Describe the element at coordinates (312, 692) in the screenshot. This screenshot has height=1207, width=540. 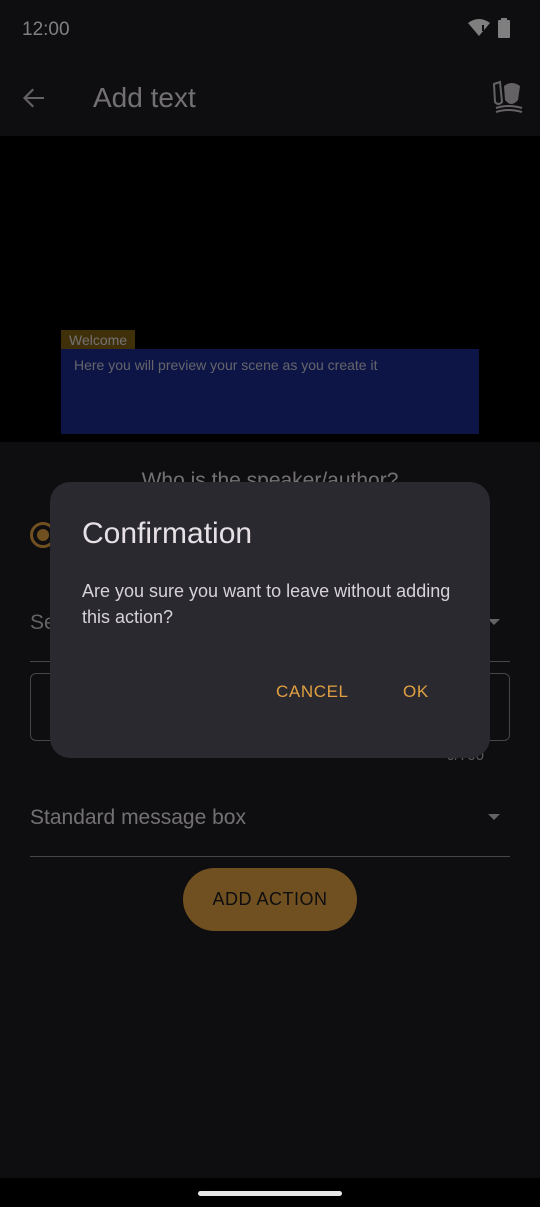
I see `cancel-button: CANCEL` at that location.